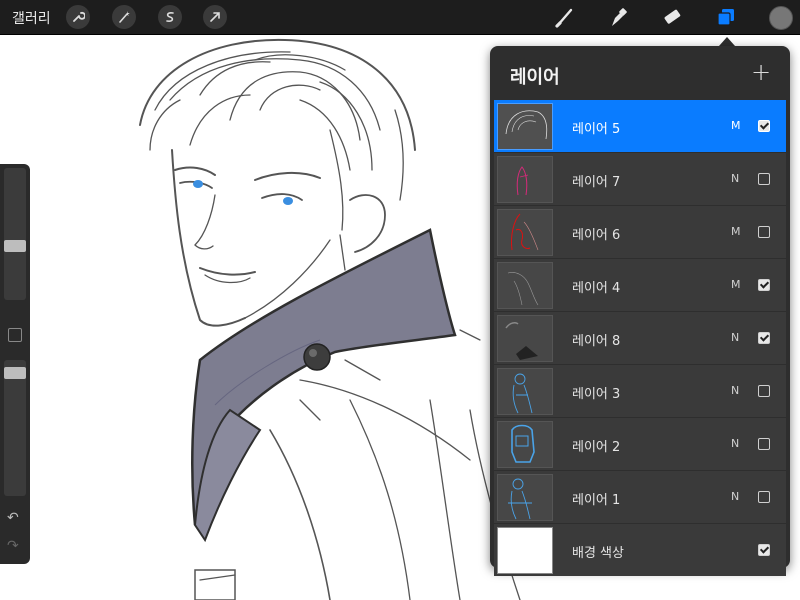 The height and width of the screenshot is (600, 800). I want to click on redo-icon: ↷, so click(13, 546).